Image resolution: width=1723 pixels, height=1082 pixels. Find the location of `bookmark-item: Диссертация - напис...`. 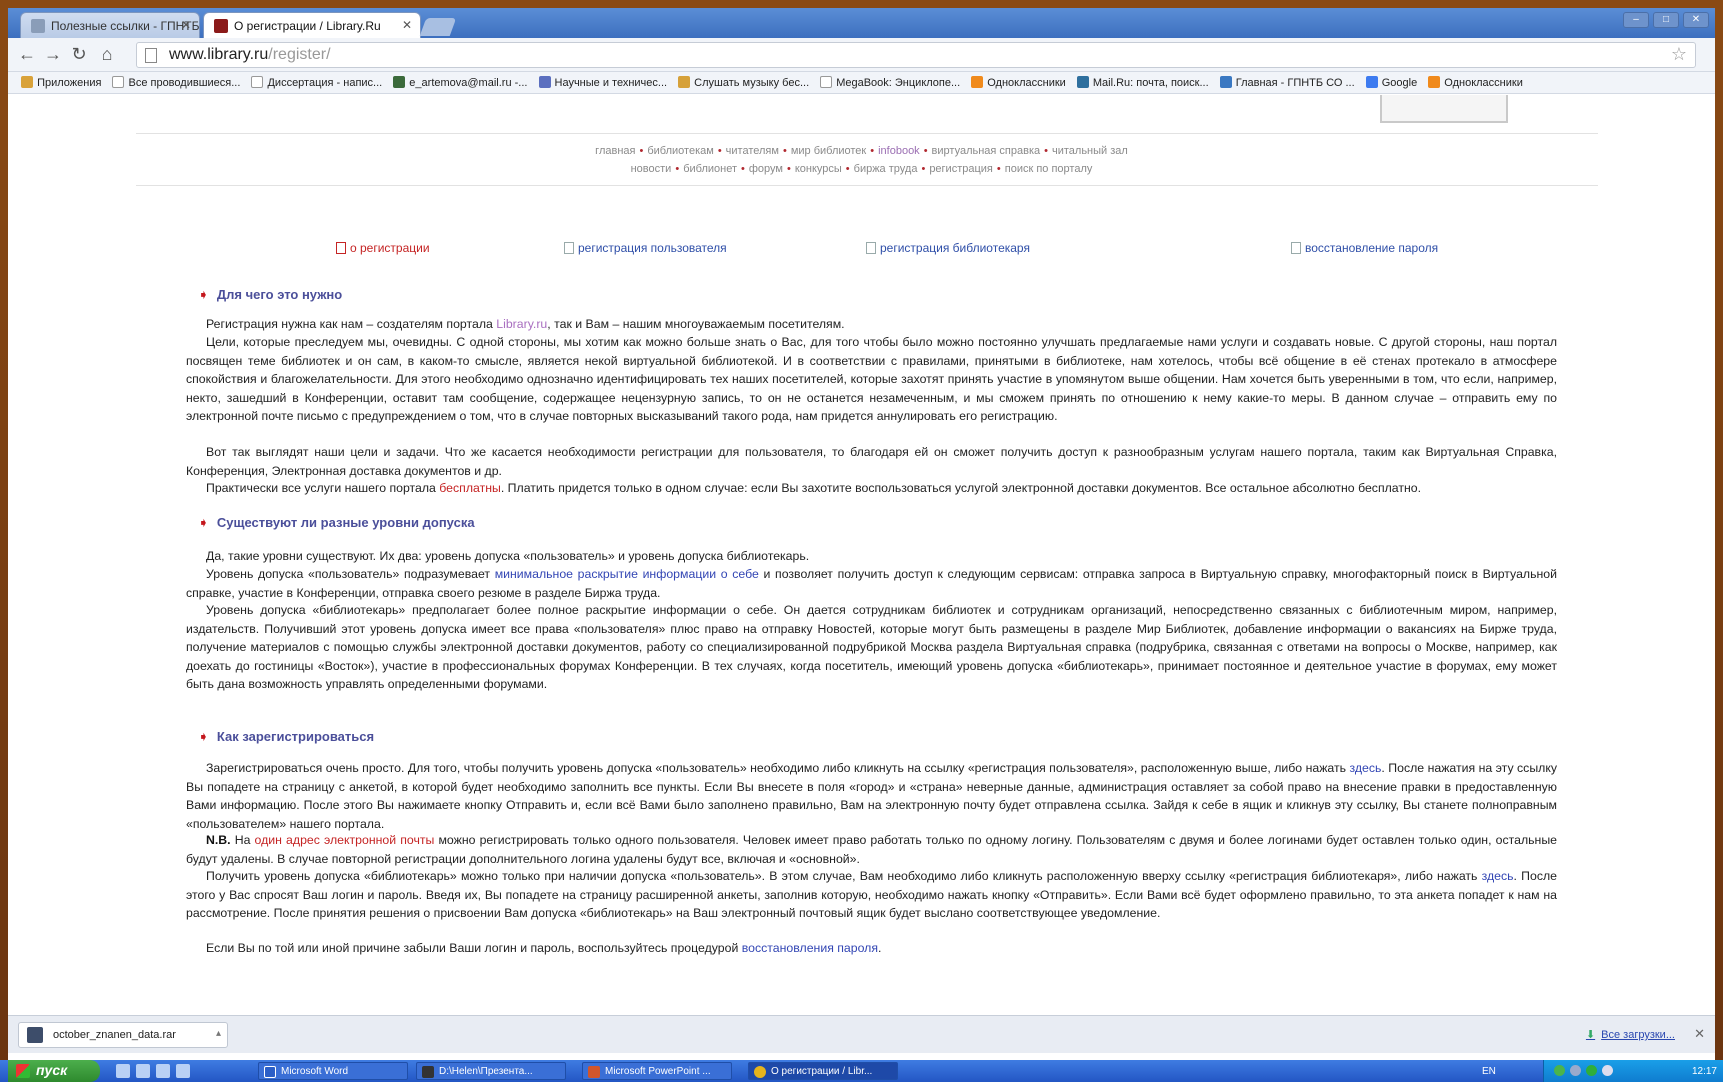

bookmark-item: Диссертация - напис... is located at coordinates (316, 82).